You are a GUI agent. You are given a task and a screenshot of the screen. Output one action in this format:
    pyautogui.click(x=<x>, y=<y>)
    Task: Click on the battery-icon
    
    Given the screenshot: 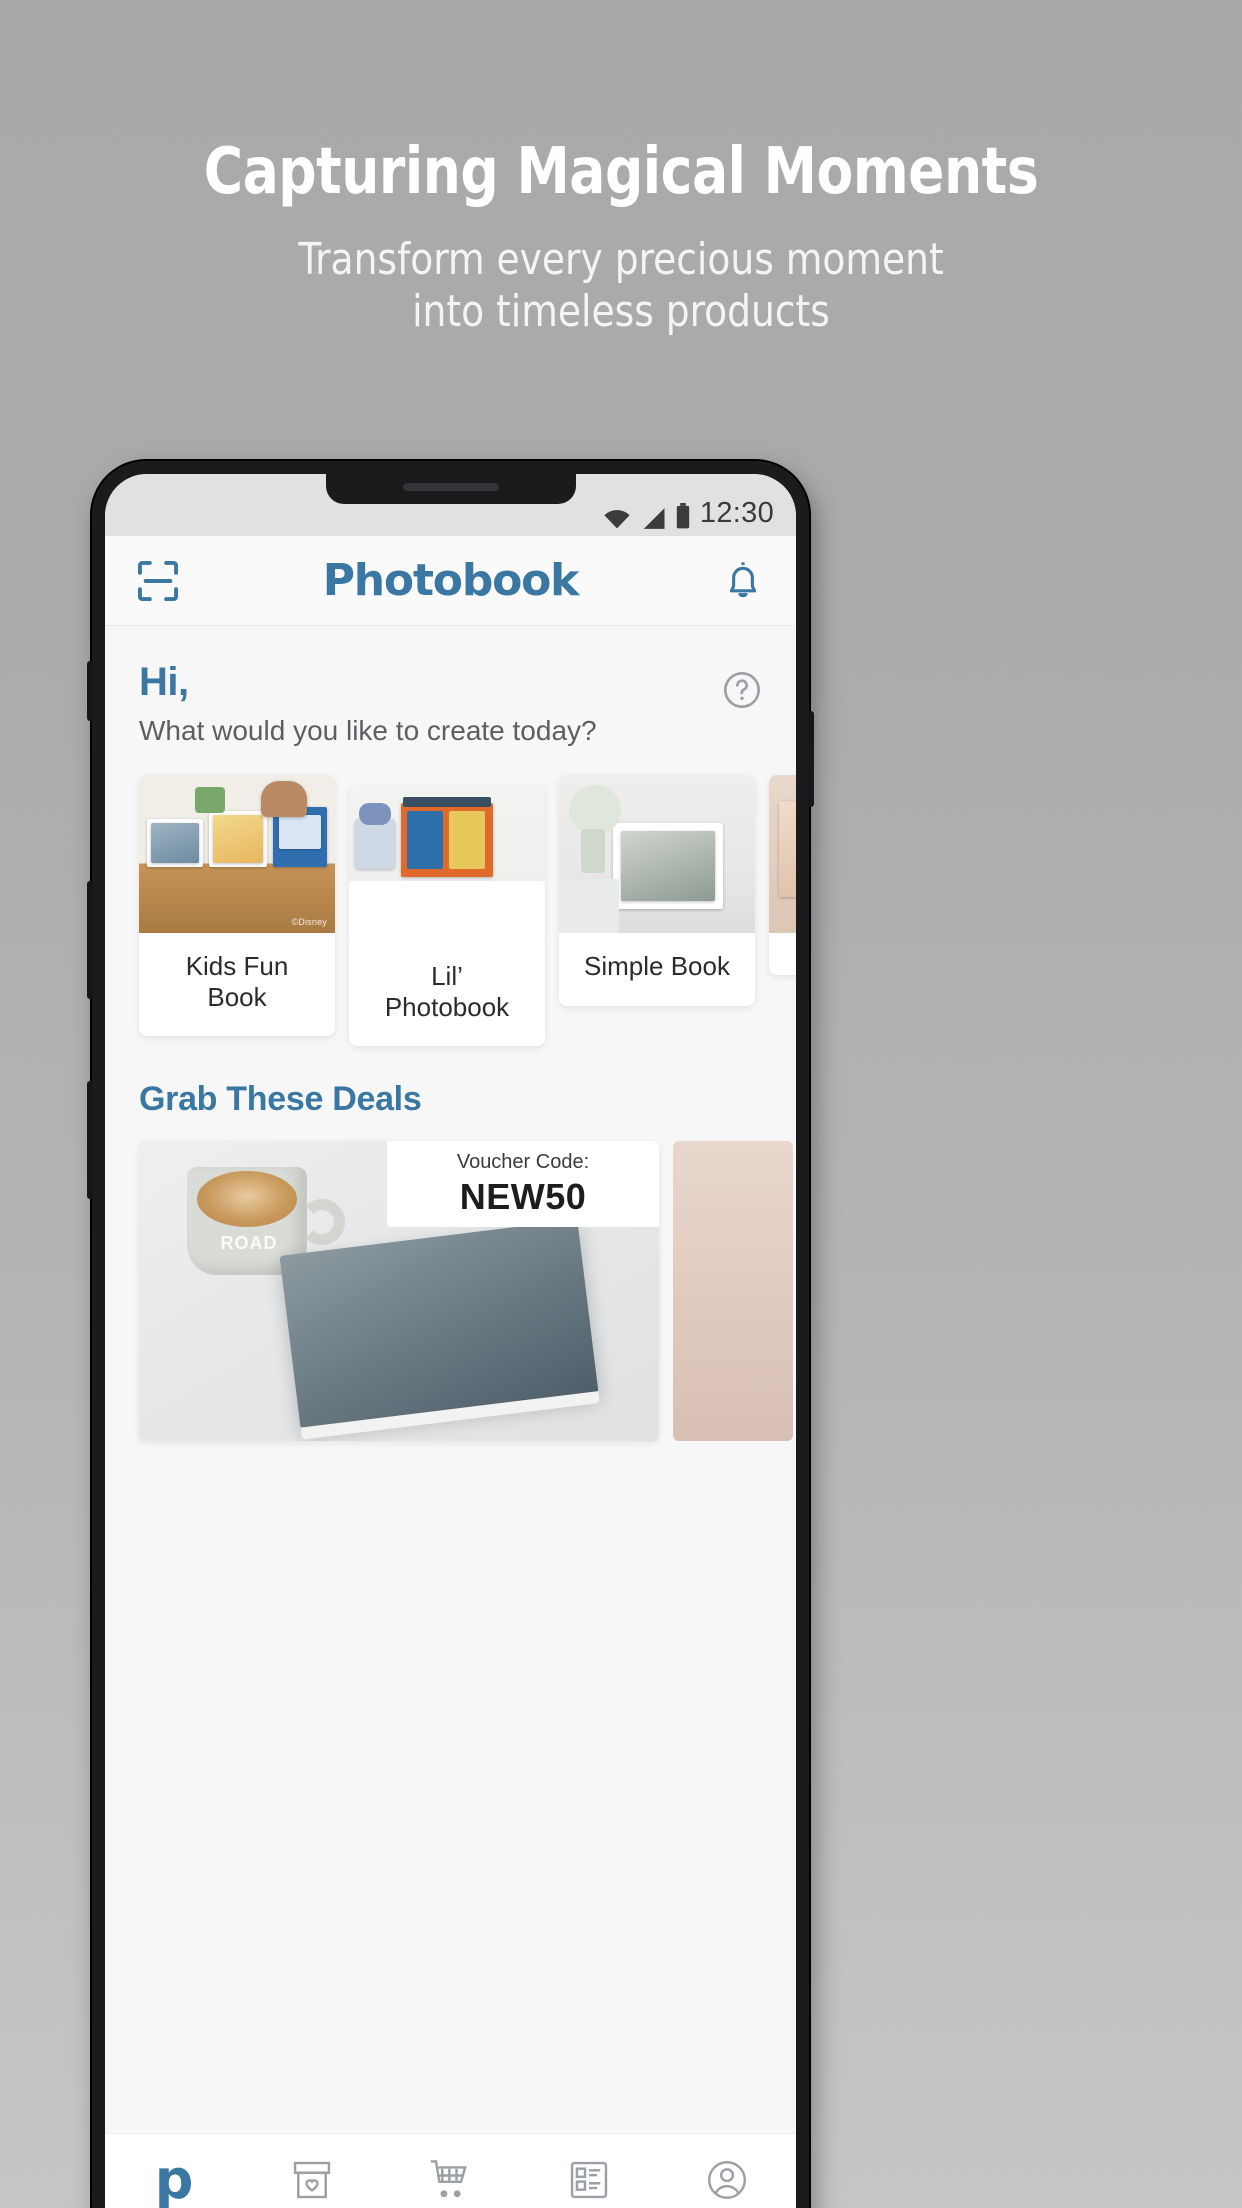 What is the action you would take?
    pyautogui.click(x=683, y=516)
    